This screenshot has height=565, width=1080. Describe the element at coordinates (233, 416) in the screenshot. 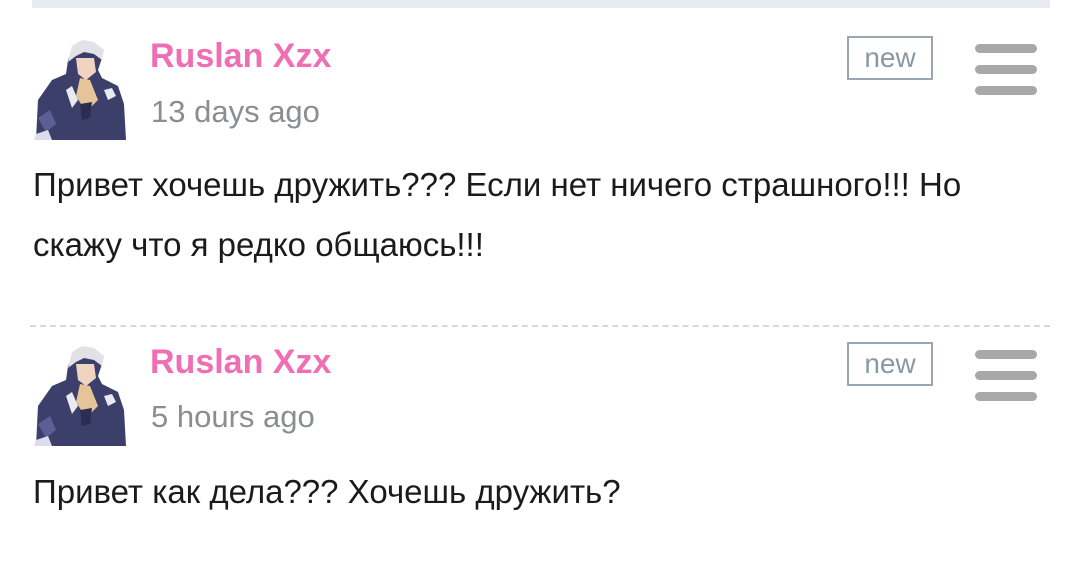

I see `comment-timestamp: 5 hours ago` at that location.